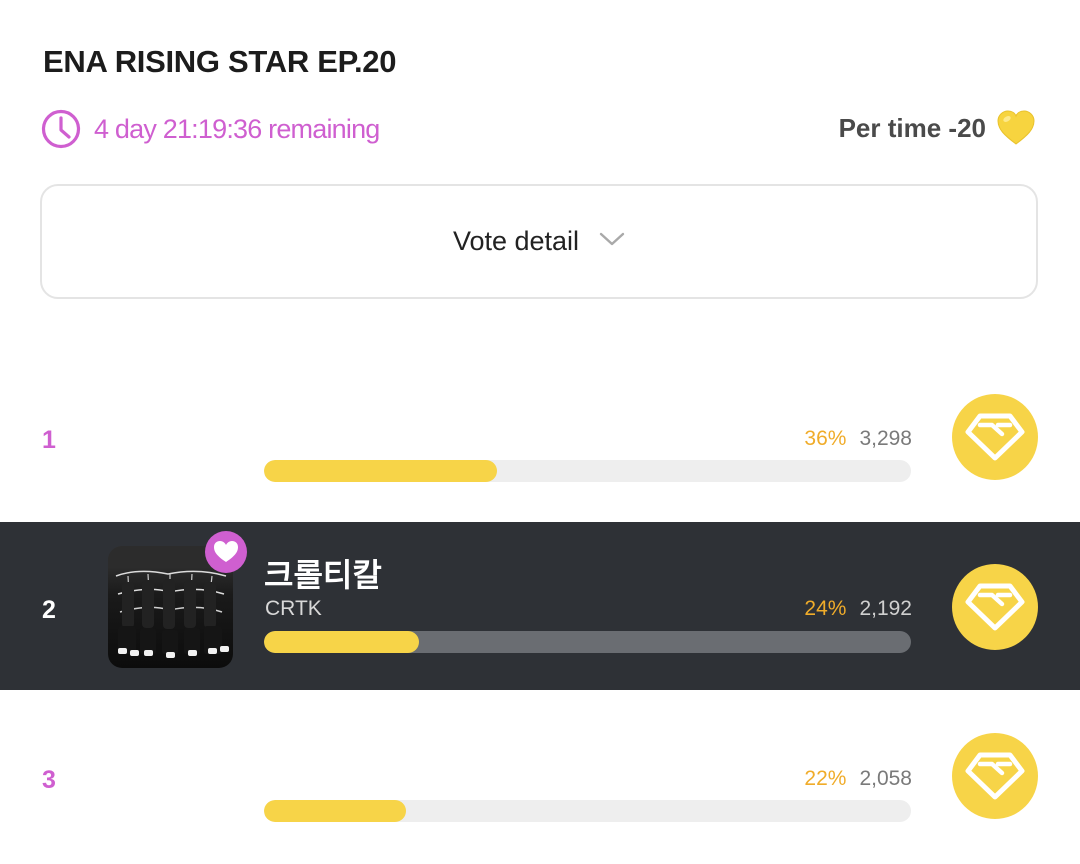  I want to click on white-heart-icon, so click(226, 551).